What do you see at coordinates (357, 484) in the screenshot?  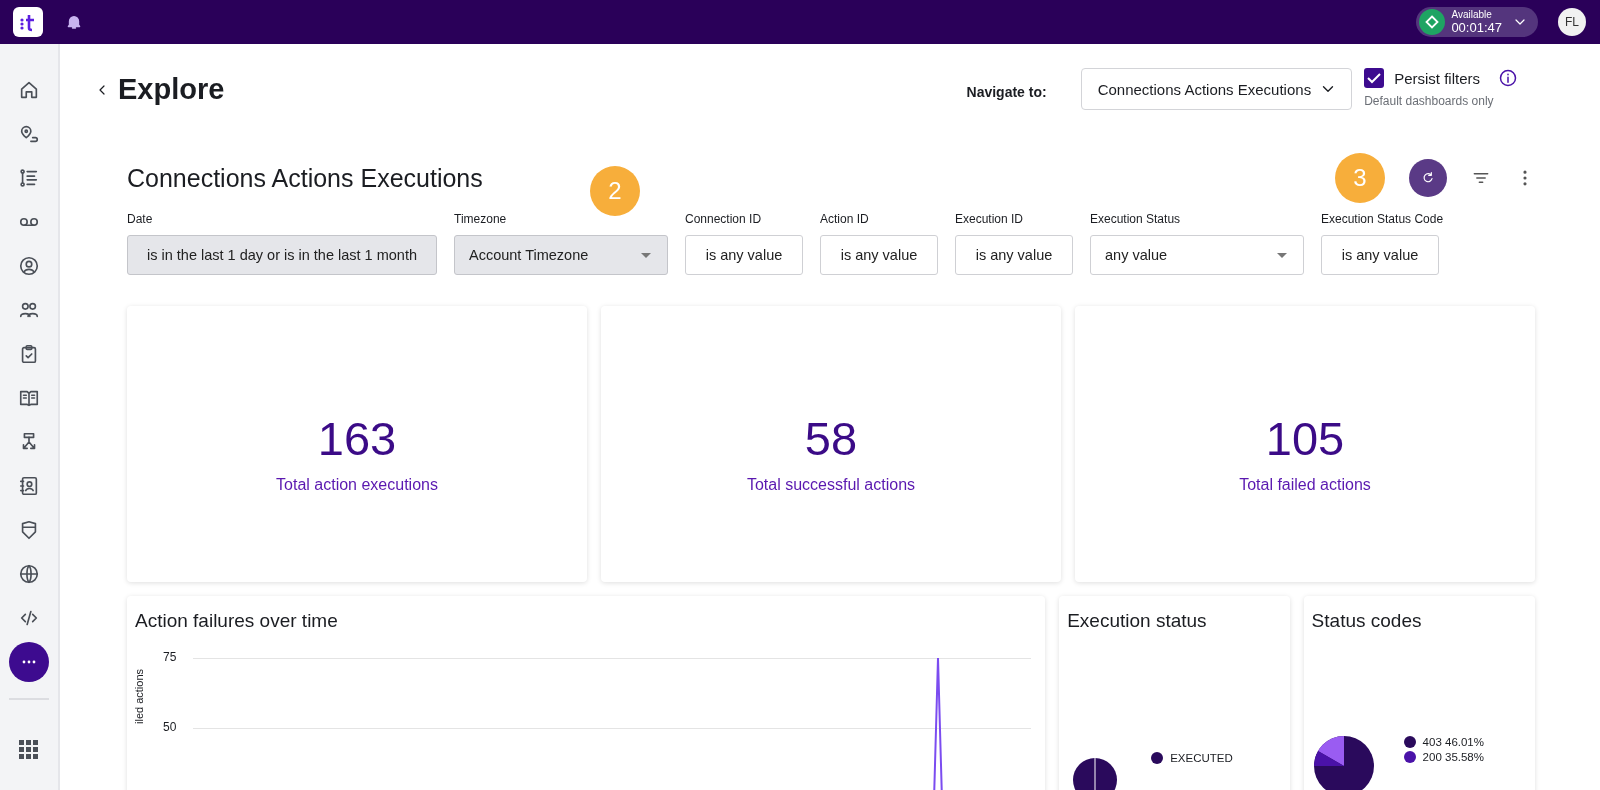 I see `kpi-label: Total action executions` at bounding box center [357, 484].